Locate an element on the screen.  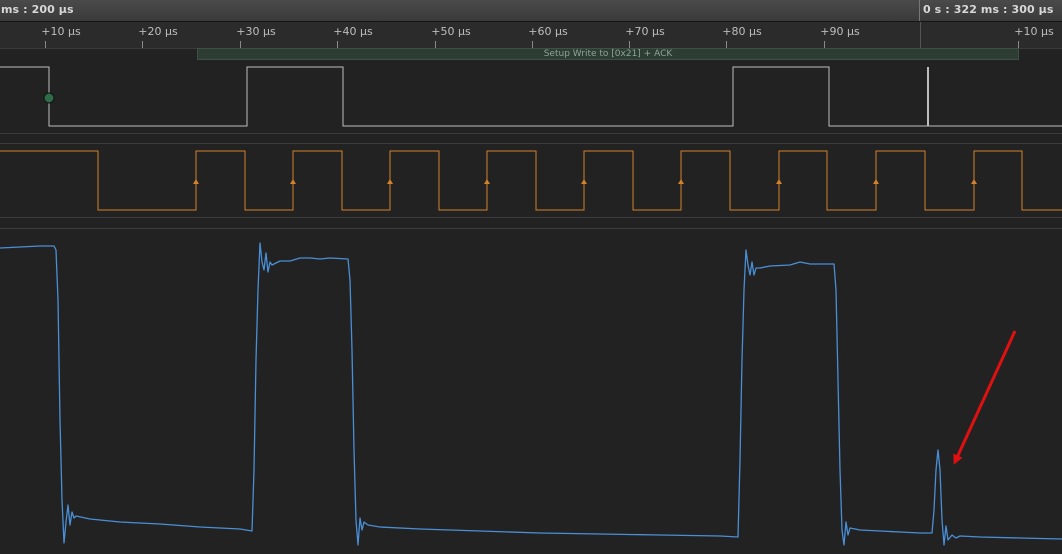
trigger-marker-dot is located at coordinates (49, 98).